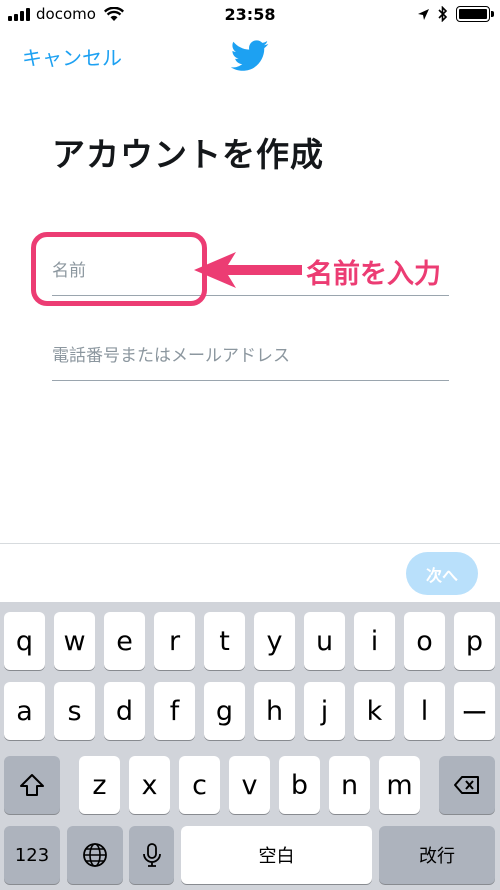  Describe the element at coordinates (274, 711) in the screenshot. I see `key: h` at that location.